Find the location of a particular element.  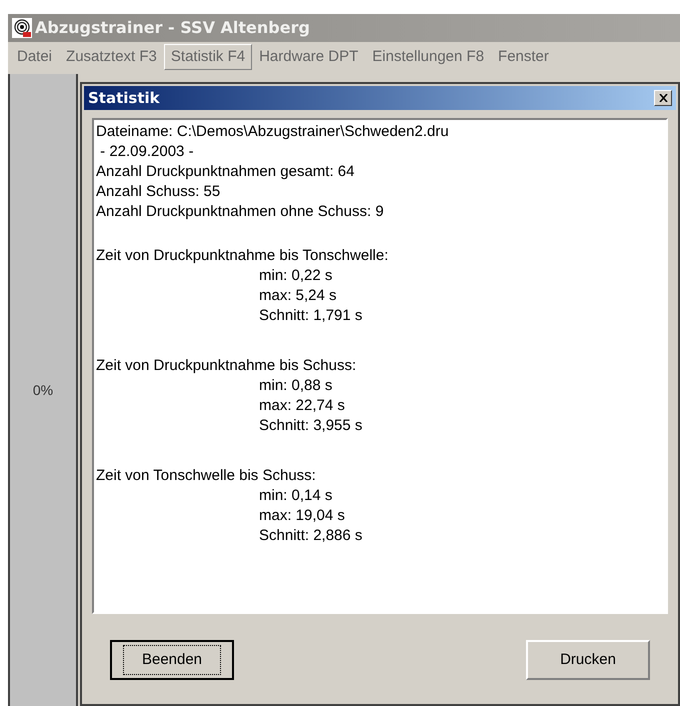

statistics-line: - 22.09.2003 - is located at coordinates (146, 152).